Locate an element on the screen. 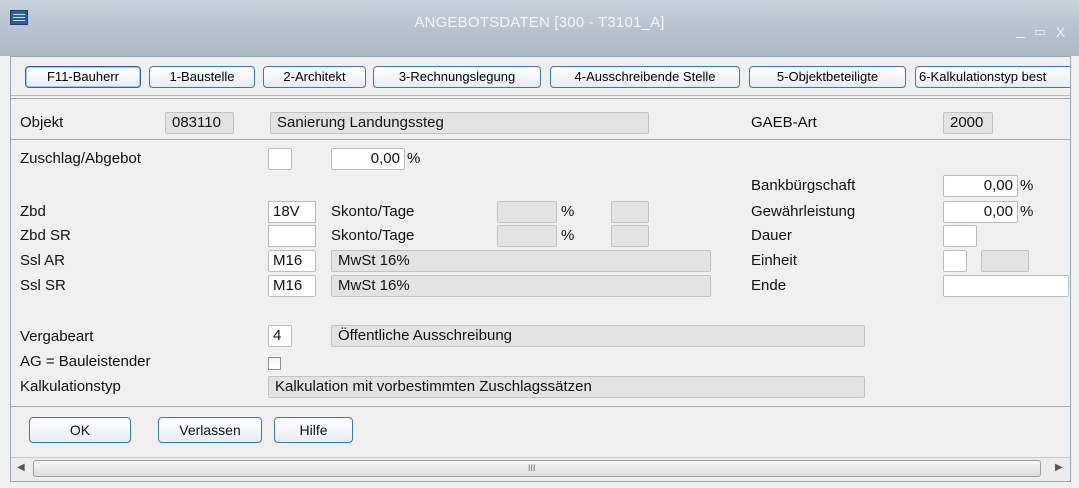 Image resolution: width=1079 pixels, height=488 pixels. zuschlag-unit: % is located at coordinates (414, 158).